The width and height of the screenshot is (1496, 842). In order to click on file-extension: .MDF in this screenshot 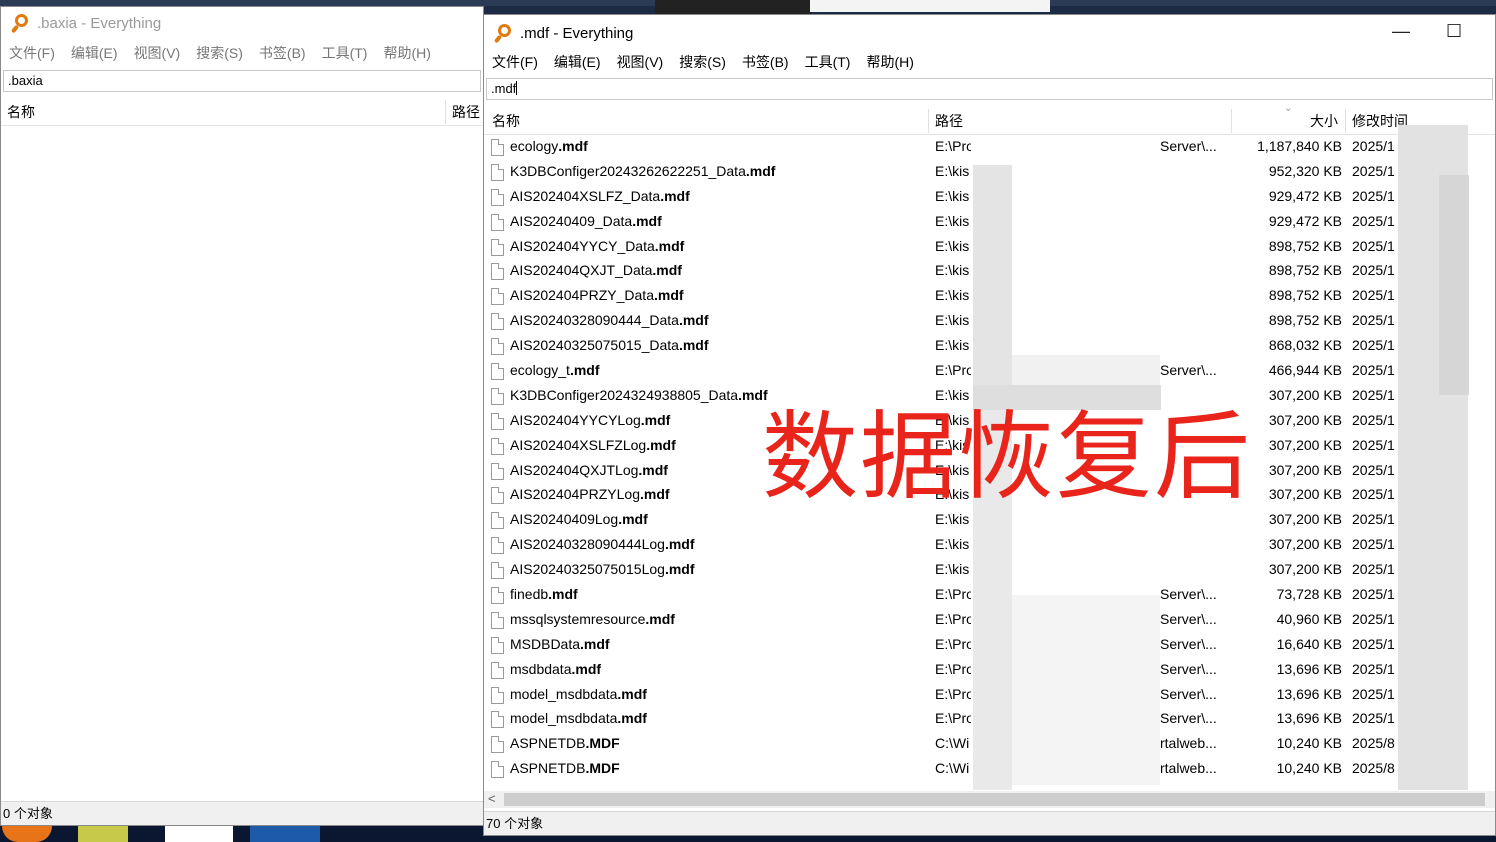, I will do `click(602, 743)`.